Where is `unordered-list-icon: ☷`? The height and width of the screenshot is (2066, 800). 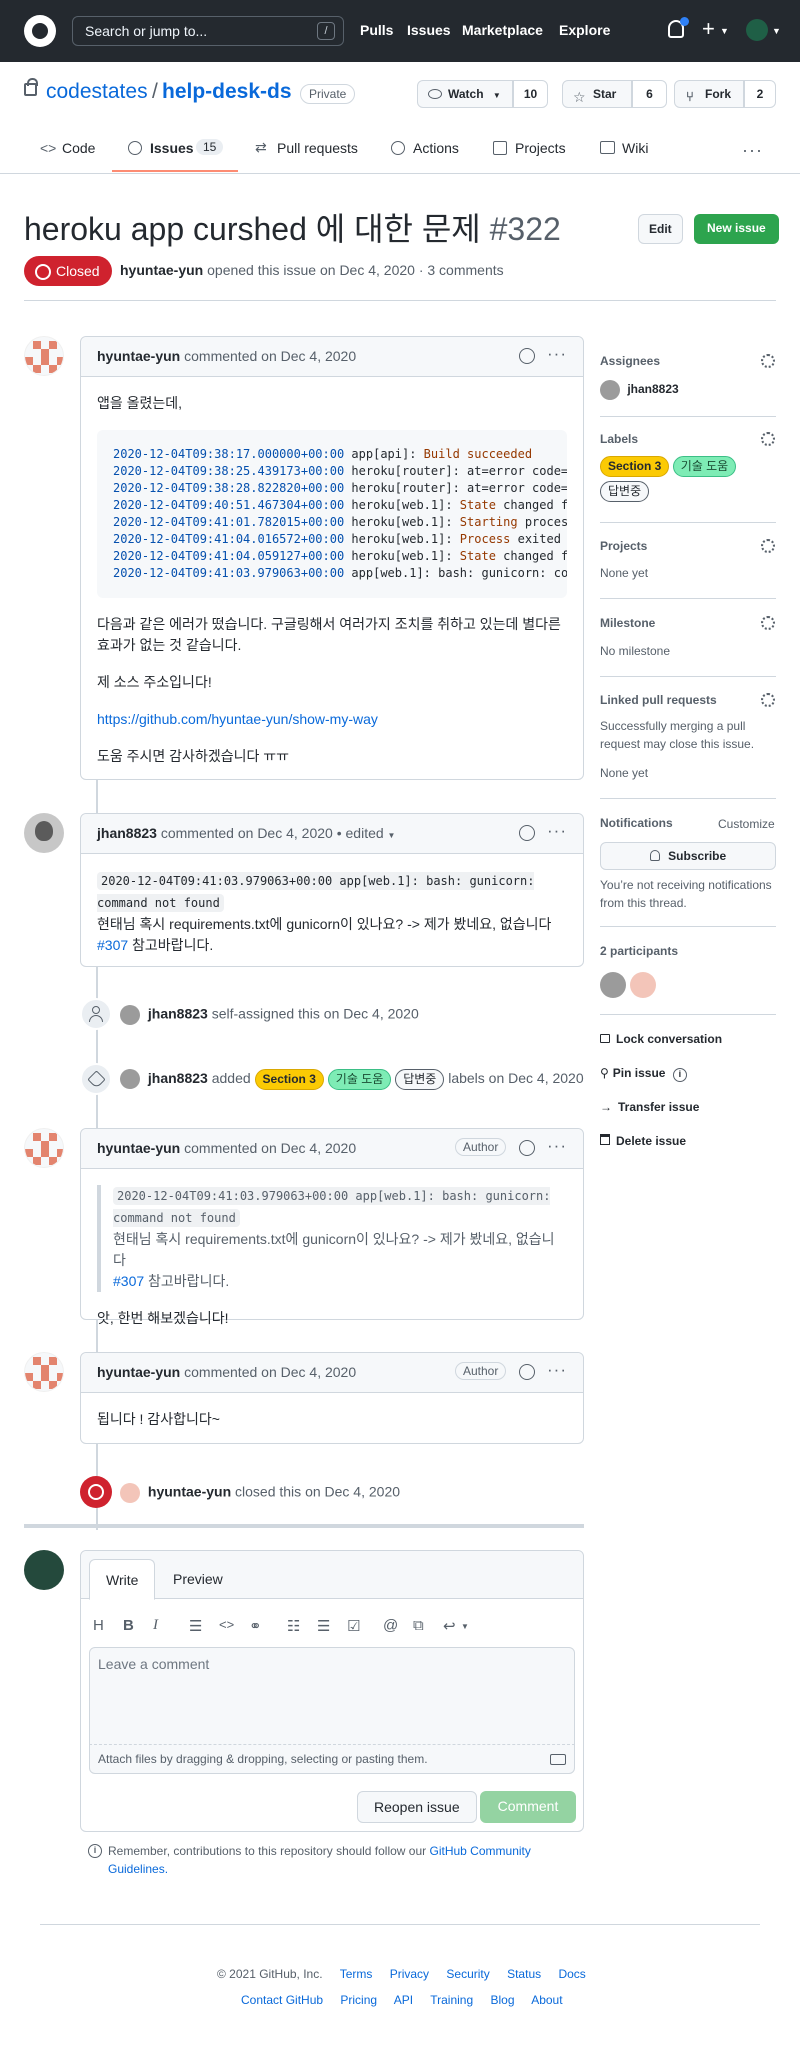 unordered-list-icon: ☷ is located at coordinates (293, 1626).